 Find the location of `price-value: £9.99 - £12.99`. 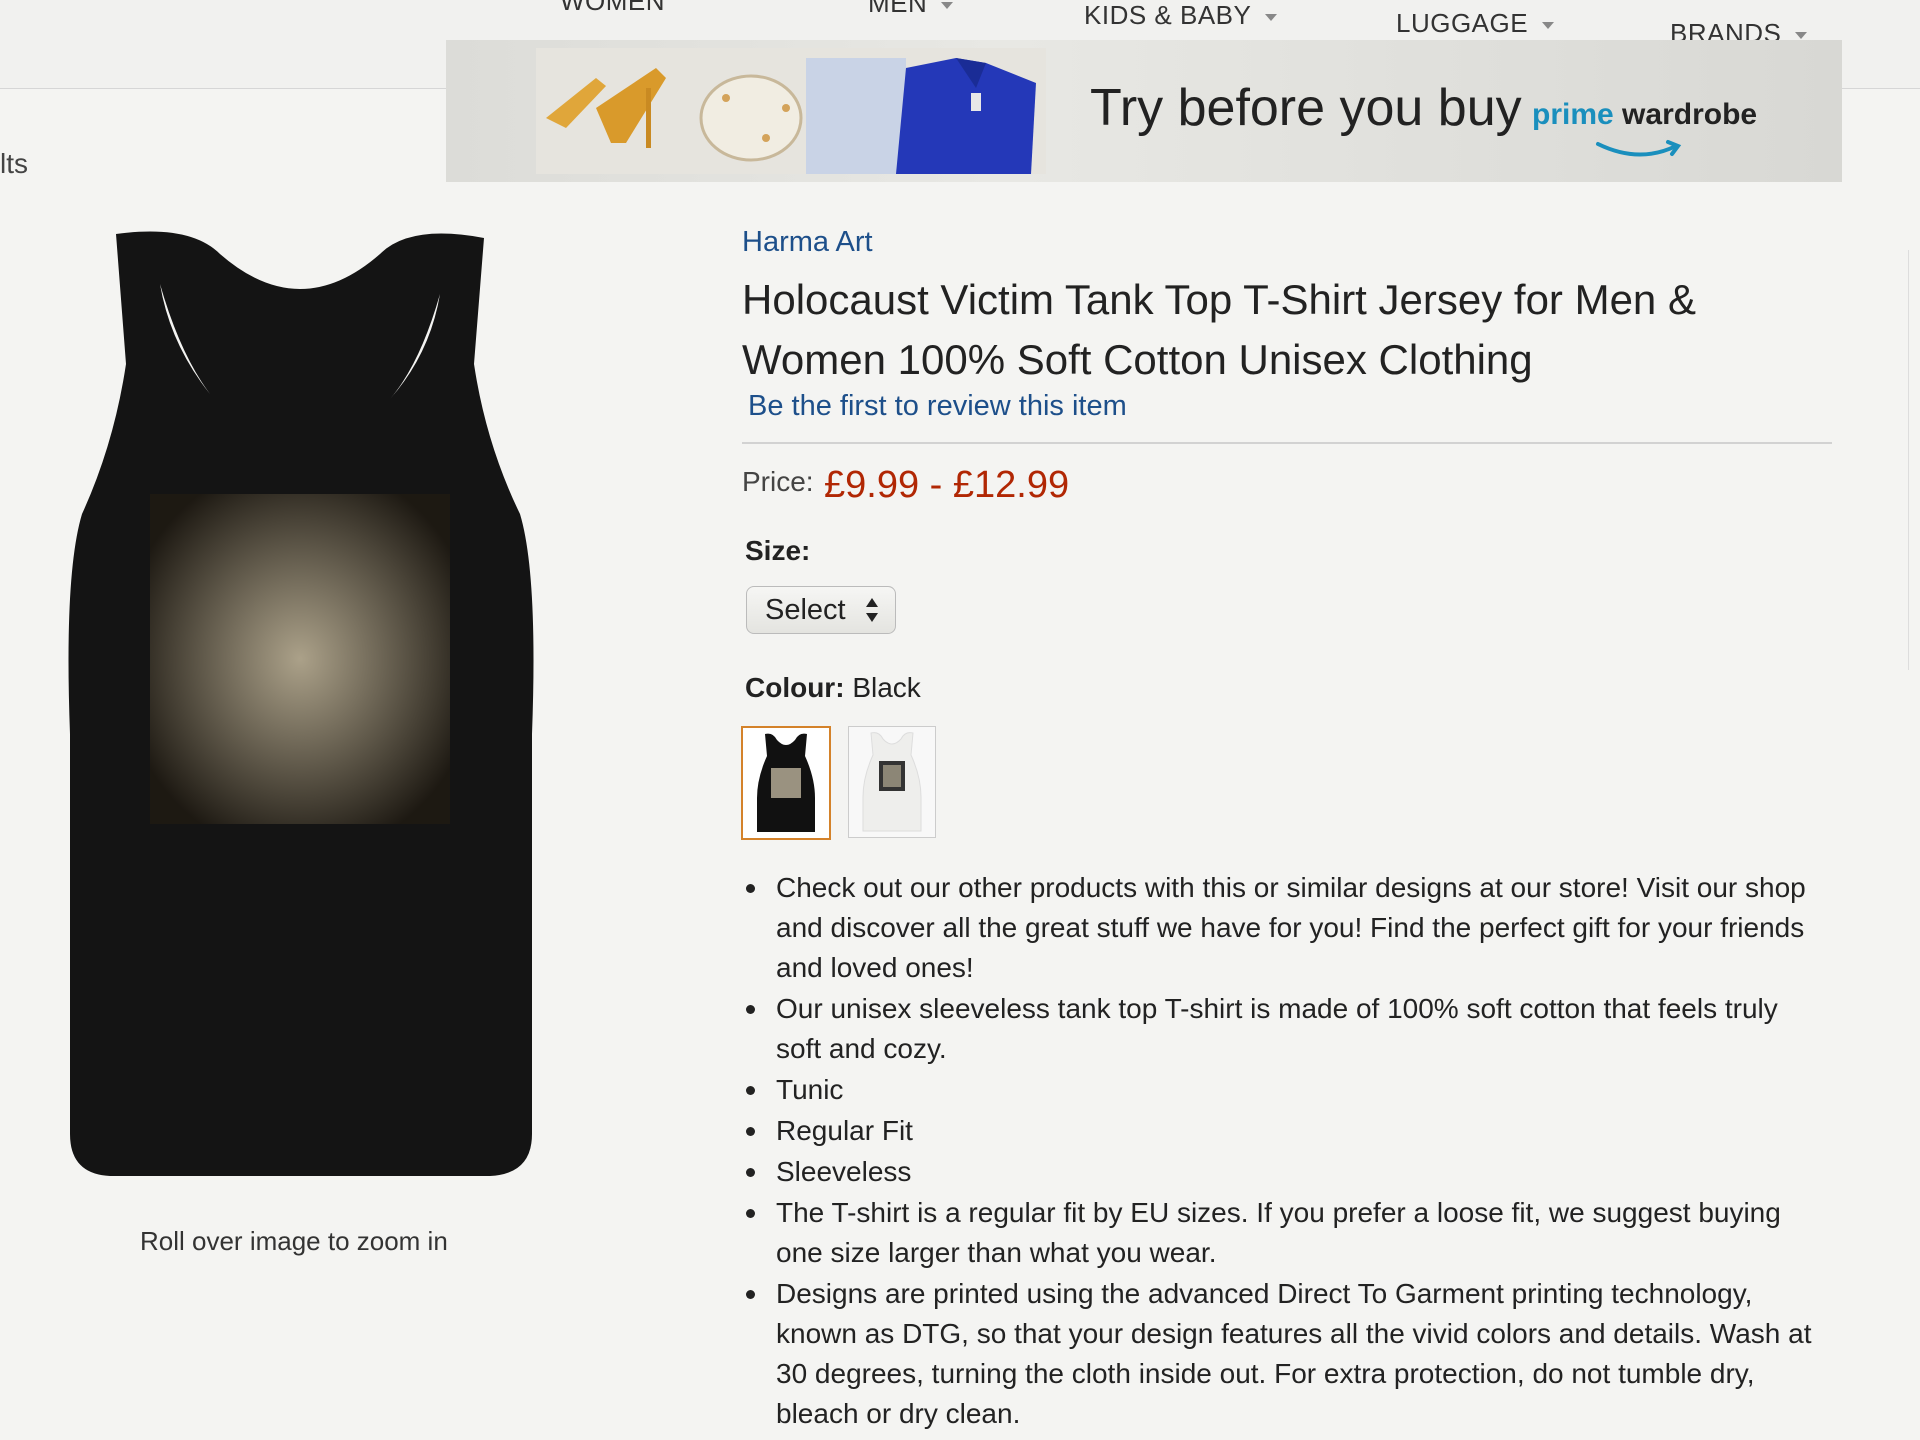

price-value: £9.99 - £12.99 is located at coordinates (947, 485).